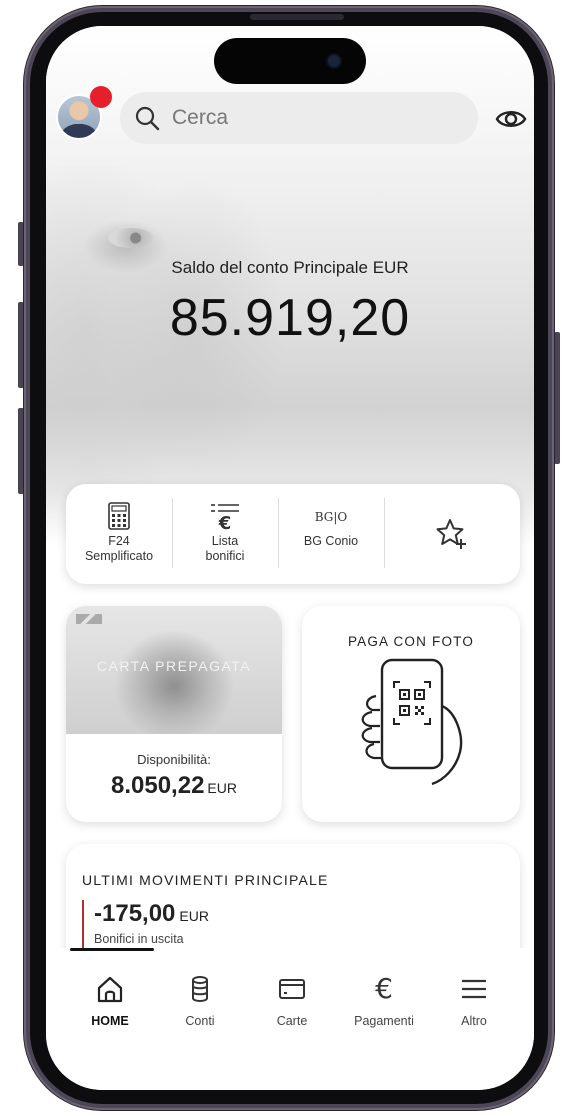  I want to click on quick-action-add-favorite, so click(452, 534).